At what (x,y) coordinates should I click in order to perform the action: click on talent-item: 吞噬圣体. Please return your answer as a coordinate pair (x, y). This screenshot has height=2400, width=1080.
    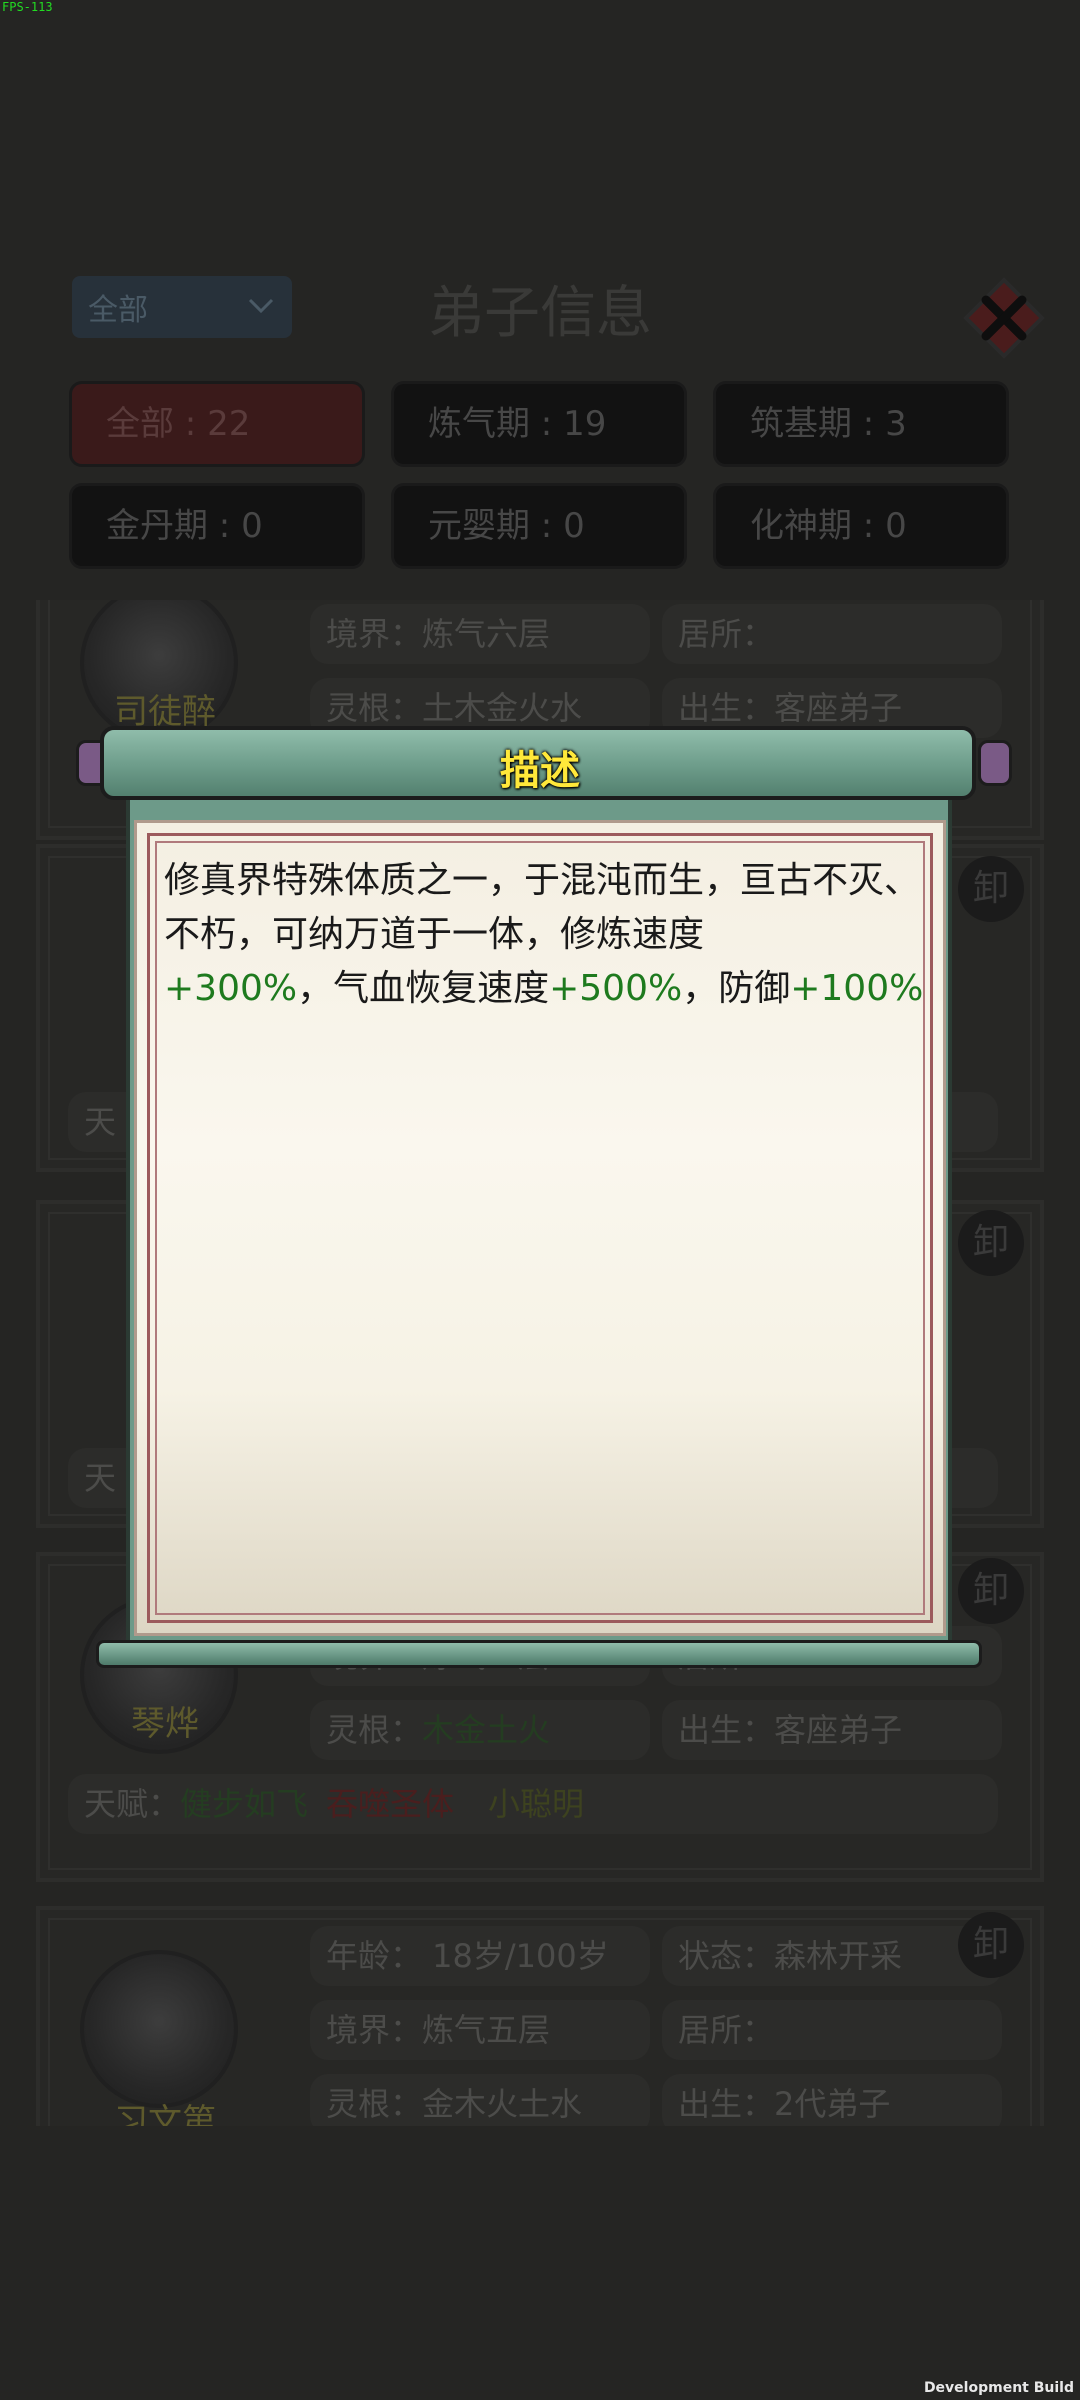
    Looking at the image, I should click on (390, 1804).